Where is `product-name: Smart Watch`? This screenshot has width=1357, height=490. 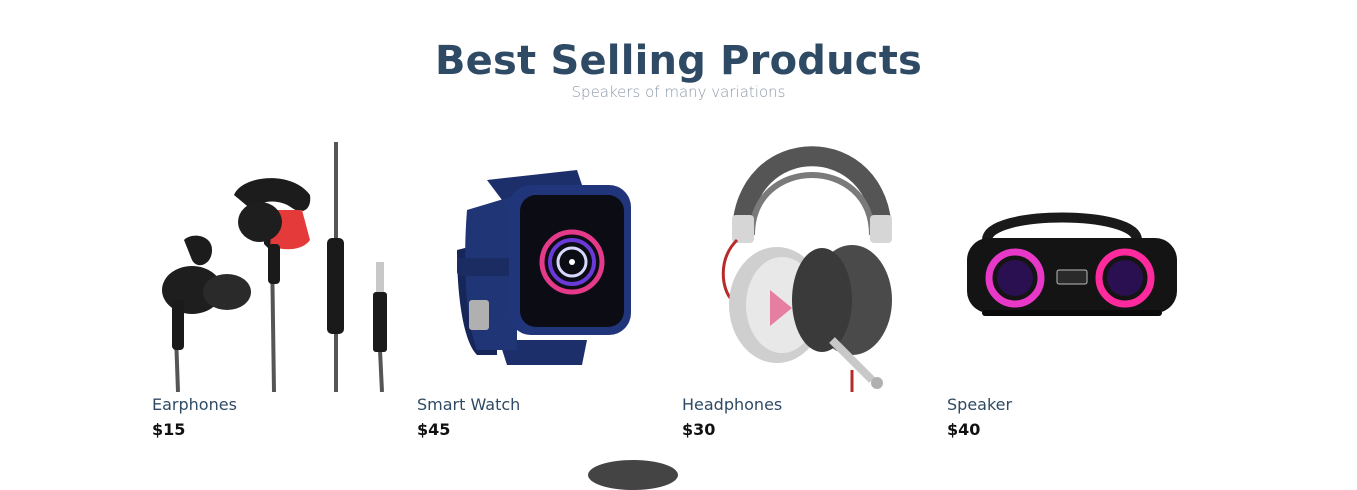 product-name: Smart Watch is located at coordinates (468, 404).